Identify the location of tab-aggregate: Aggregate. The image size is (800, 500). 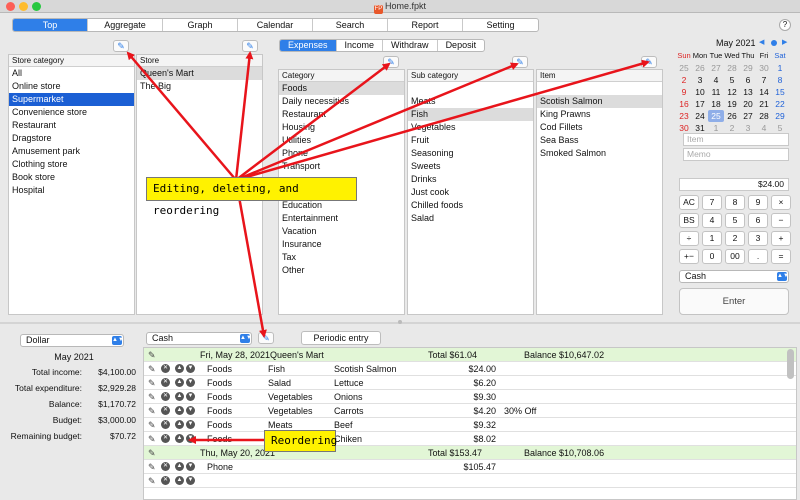
(125, 25).